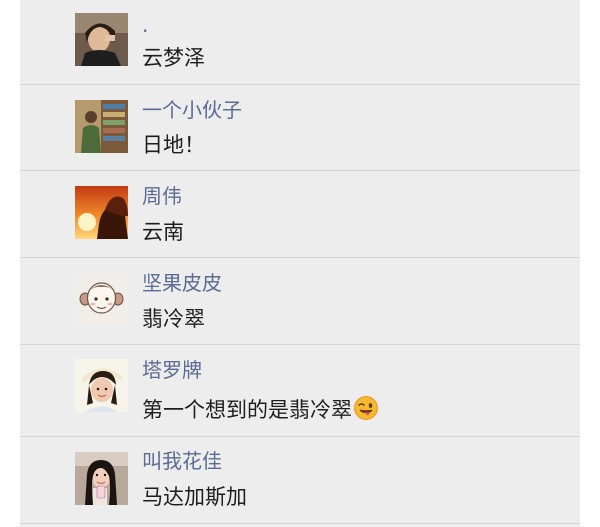 The width and height of the screenshot is (600, 527). Describe the element at coordinates (192, 110) in the screenshot. I see `commenter-name: 一个小伙子` at that location.